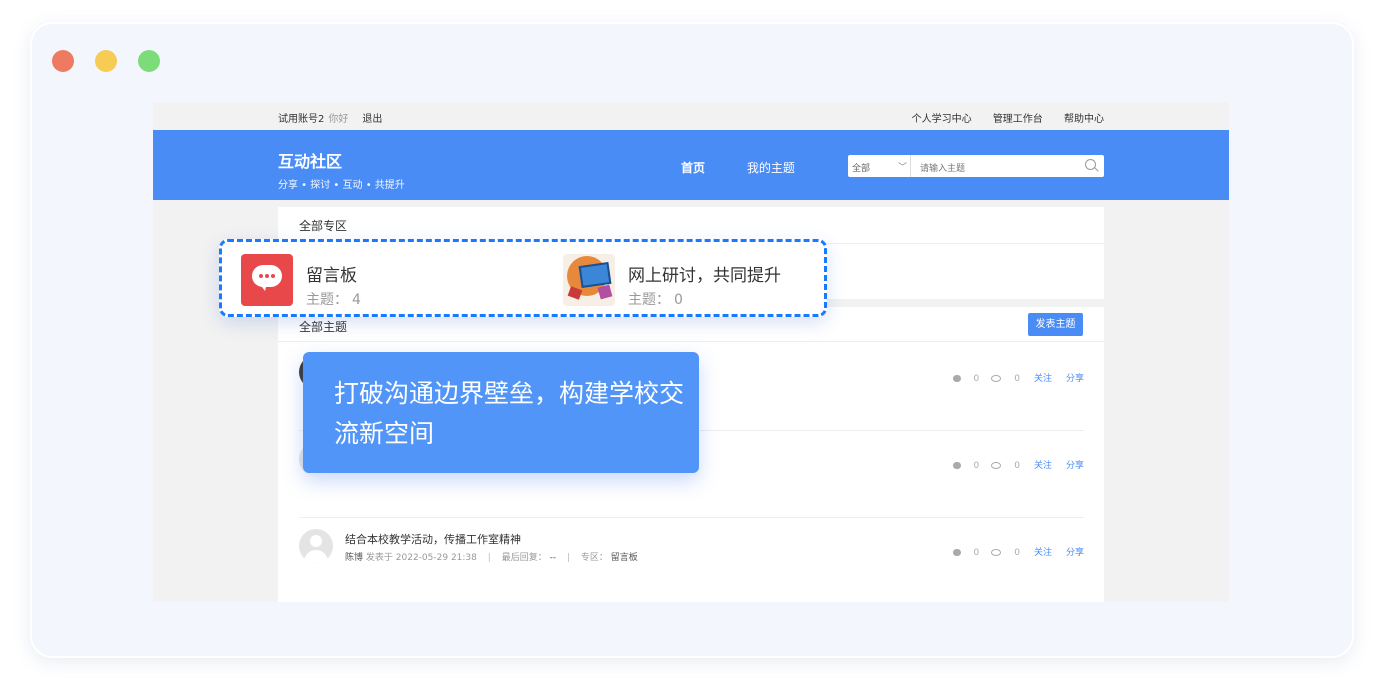 The height and width of the screenshot is (692, 1380). I want to click on zone-name: 网上研讨，共同提升, so click(704, 276).